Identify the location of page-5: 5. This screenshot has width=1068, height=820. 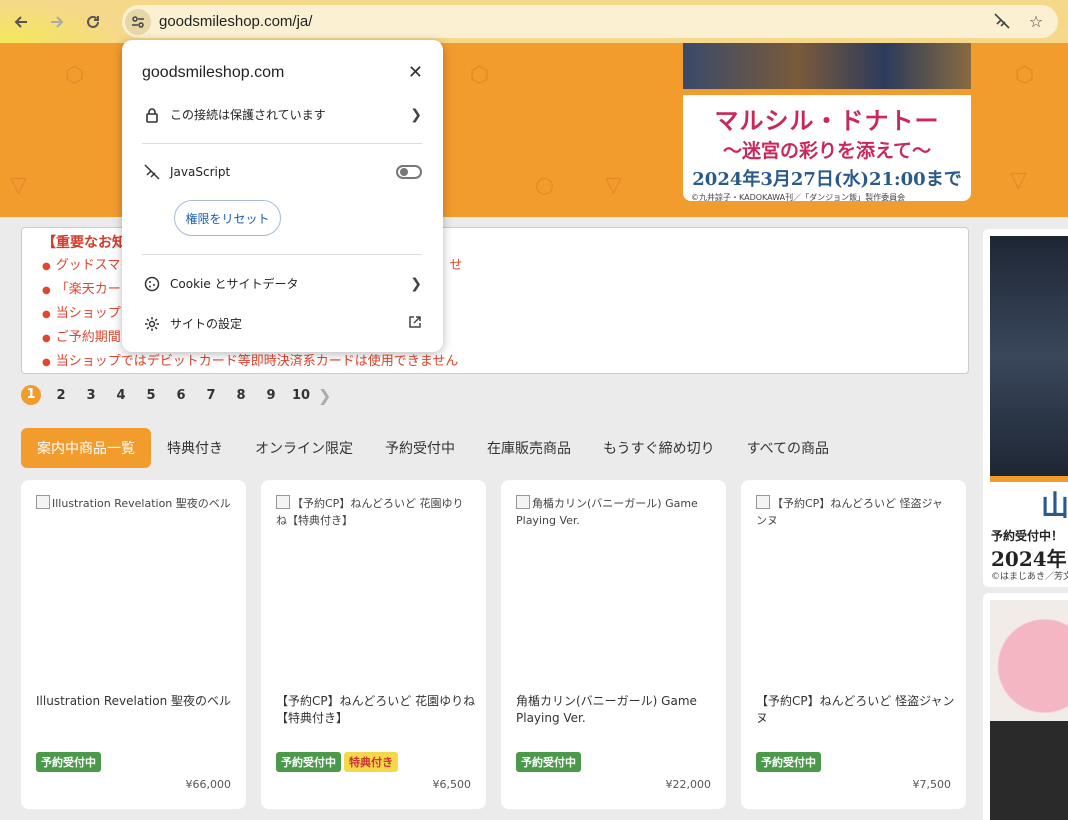
(151, 395).